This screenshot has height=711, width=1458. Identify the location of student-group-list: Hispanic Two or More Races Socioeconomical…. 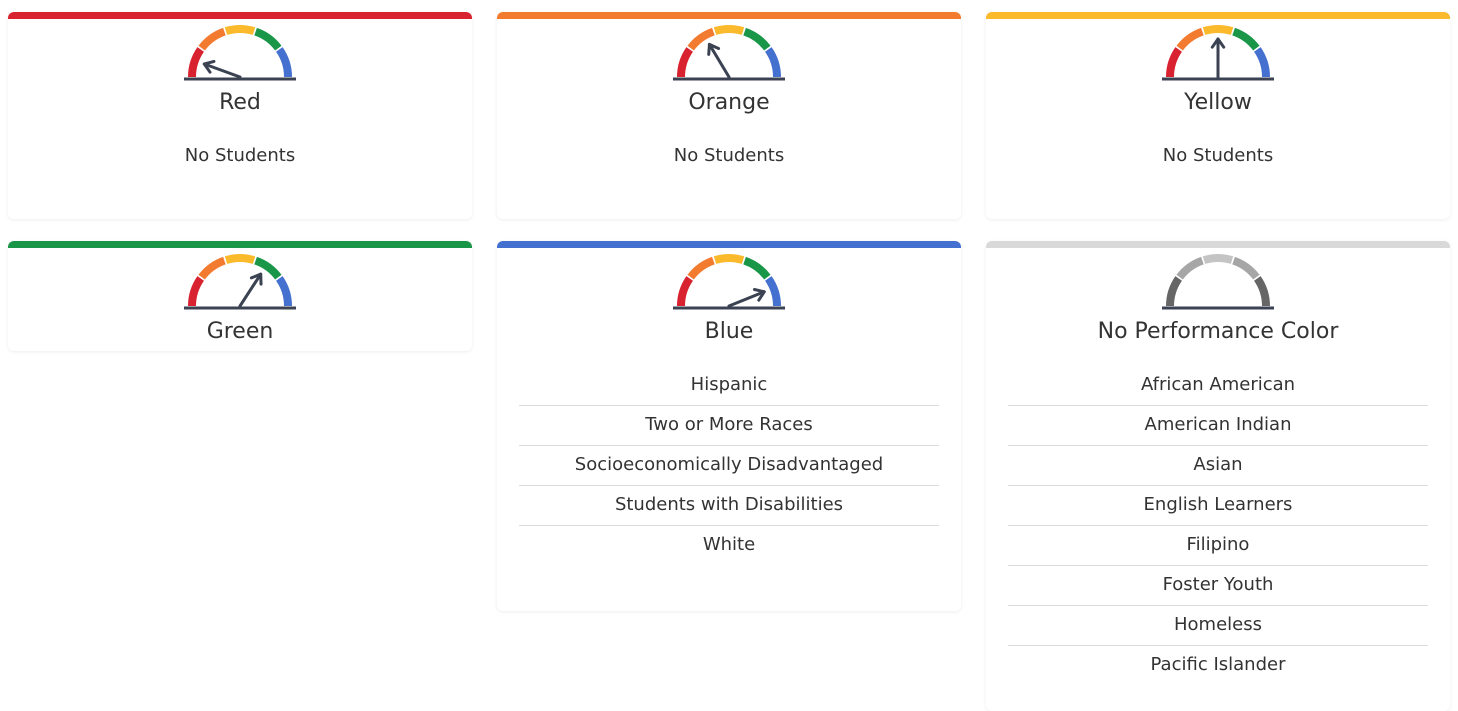
(729, 466).